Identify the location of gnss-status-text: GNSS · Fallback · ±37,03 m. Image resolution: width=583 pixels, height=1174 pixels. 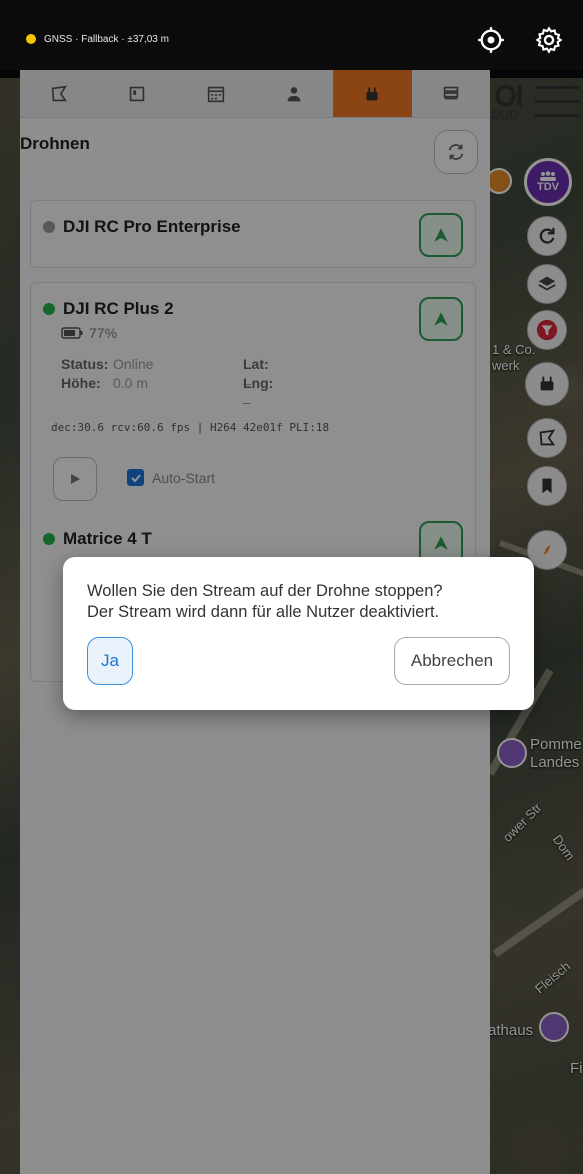
(106, 39).